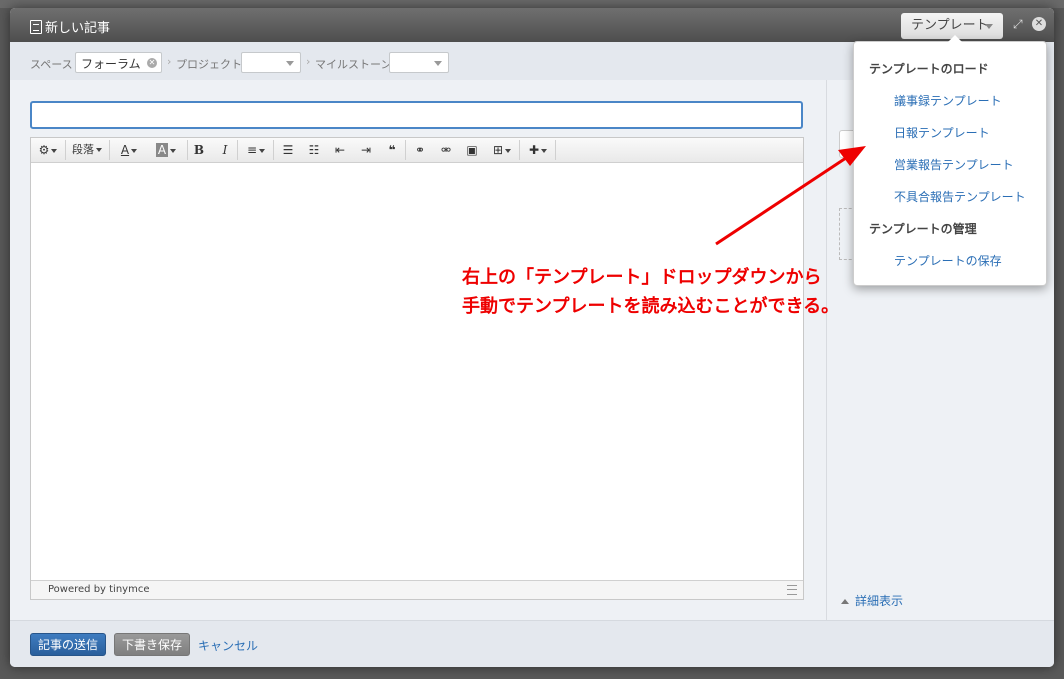  I want to click on annotation-line-1: 右上の「テンプレート」ドロップダウンから, so click(642, 277).